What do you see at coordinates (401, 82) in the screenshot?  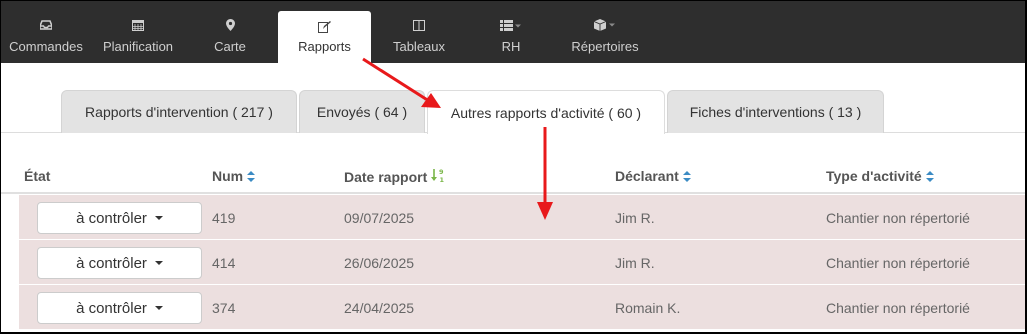 I see `annotation-arrow-rapports-to-tab` at bounding box center [401, 82].